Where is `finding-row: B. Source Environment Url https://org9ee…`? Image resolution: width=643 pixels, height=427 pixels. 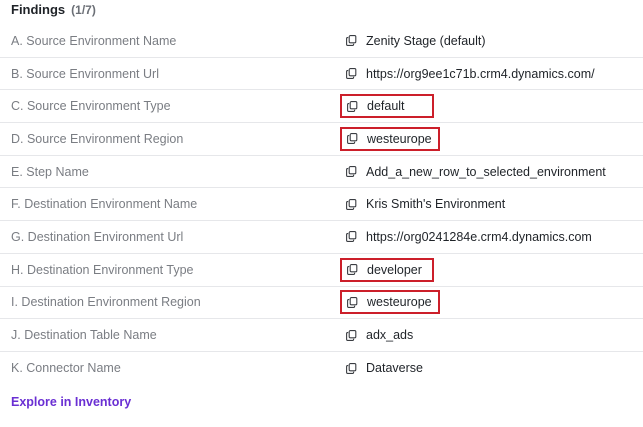 finding-row: B. Source Environment Url https://org9ee… is located at coordinates (321, 74).